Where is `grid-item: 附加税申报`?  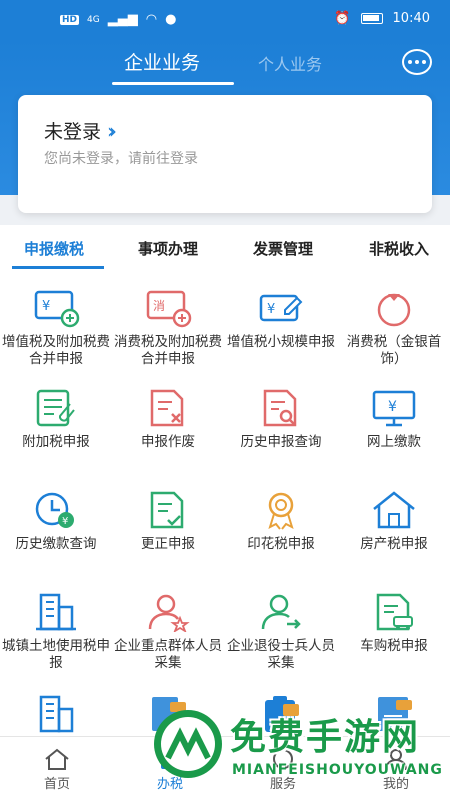 grid-item: 附加税申报 is located at coordinates (56, 419).